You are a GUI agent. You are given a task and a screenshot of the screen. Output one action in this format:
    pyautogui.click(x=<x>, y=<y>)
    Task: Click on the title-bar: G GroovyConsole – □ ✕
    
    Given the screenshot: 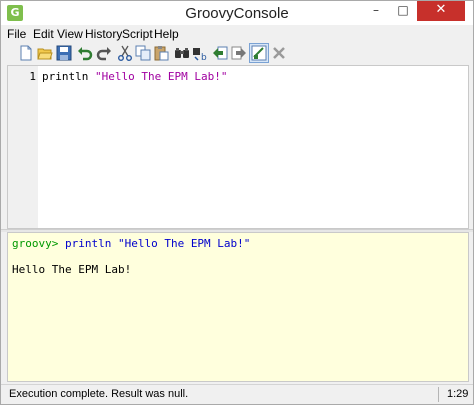 What is the action you would take?
    pyautogui.click(x=237, y=13)
    